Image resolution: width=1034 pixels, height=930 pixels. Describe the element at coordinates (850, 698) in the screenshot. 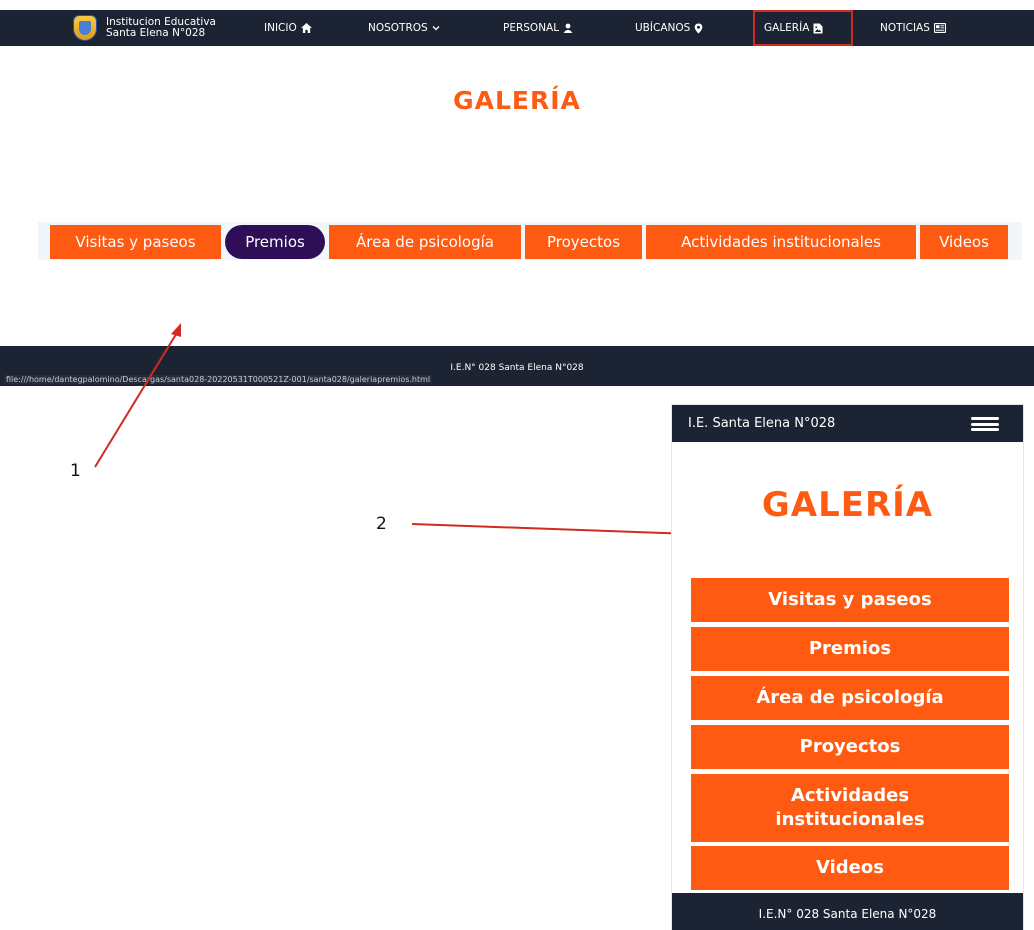

I see `mobile-btn-area-de-psicologia: Área de psicología` at that location.